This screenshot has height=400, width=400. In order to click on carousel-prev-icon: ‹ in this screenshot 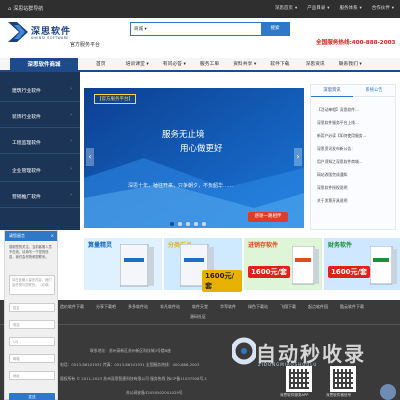, I will do `click(90, 157)`.